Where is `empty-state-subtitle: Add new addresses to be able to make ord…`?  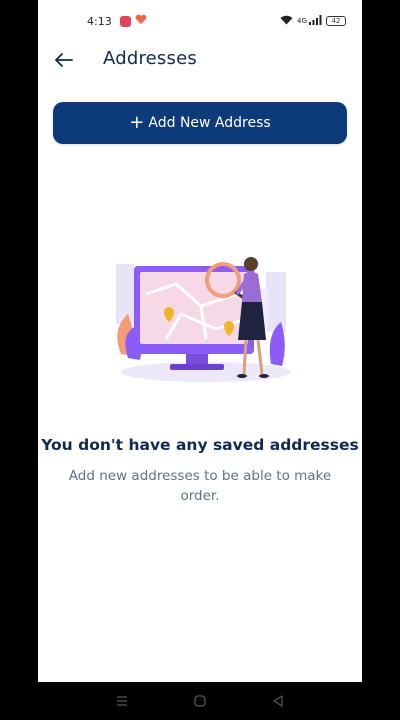 empty-state-subtitle: Add new addresses to be able to make ord… is located at coordinates (200, 486).